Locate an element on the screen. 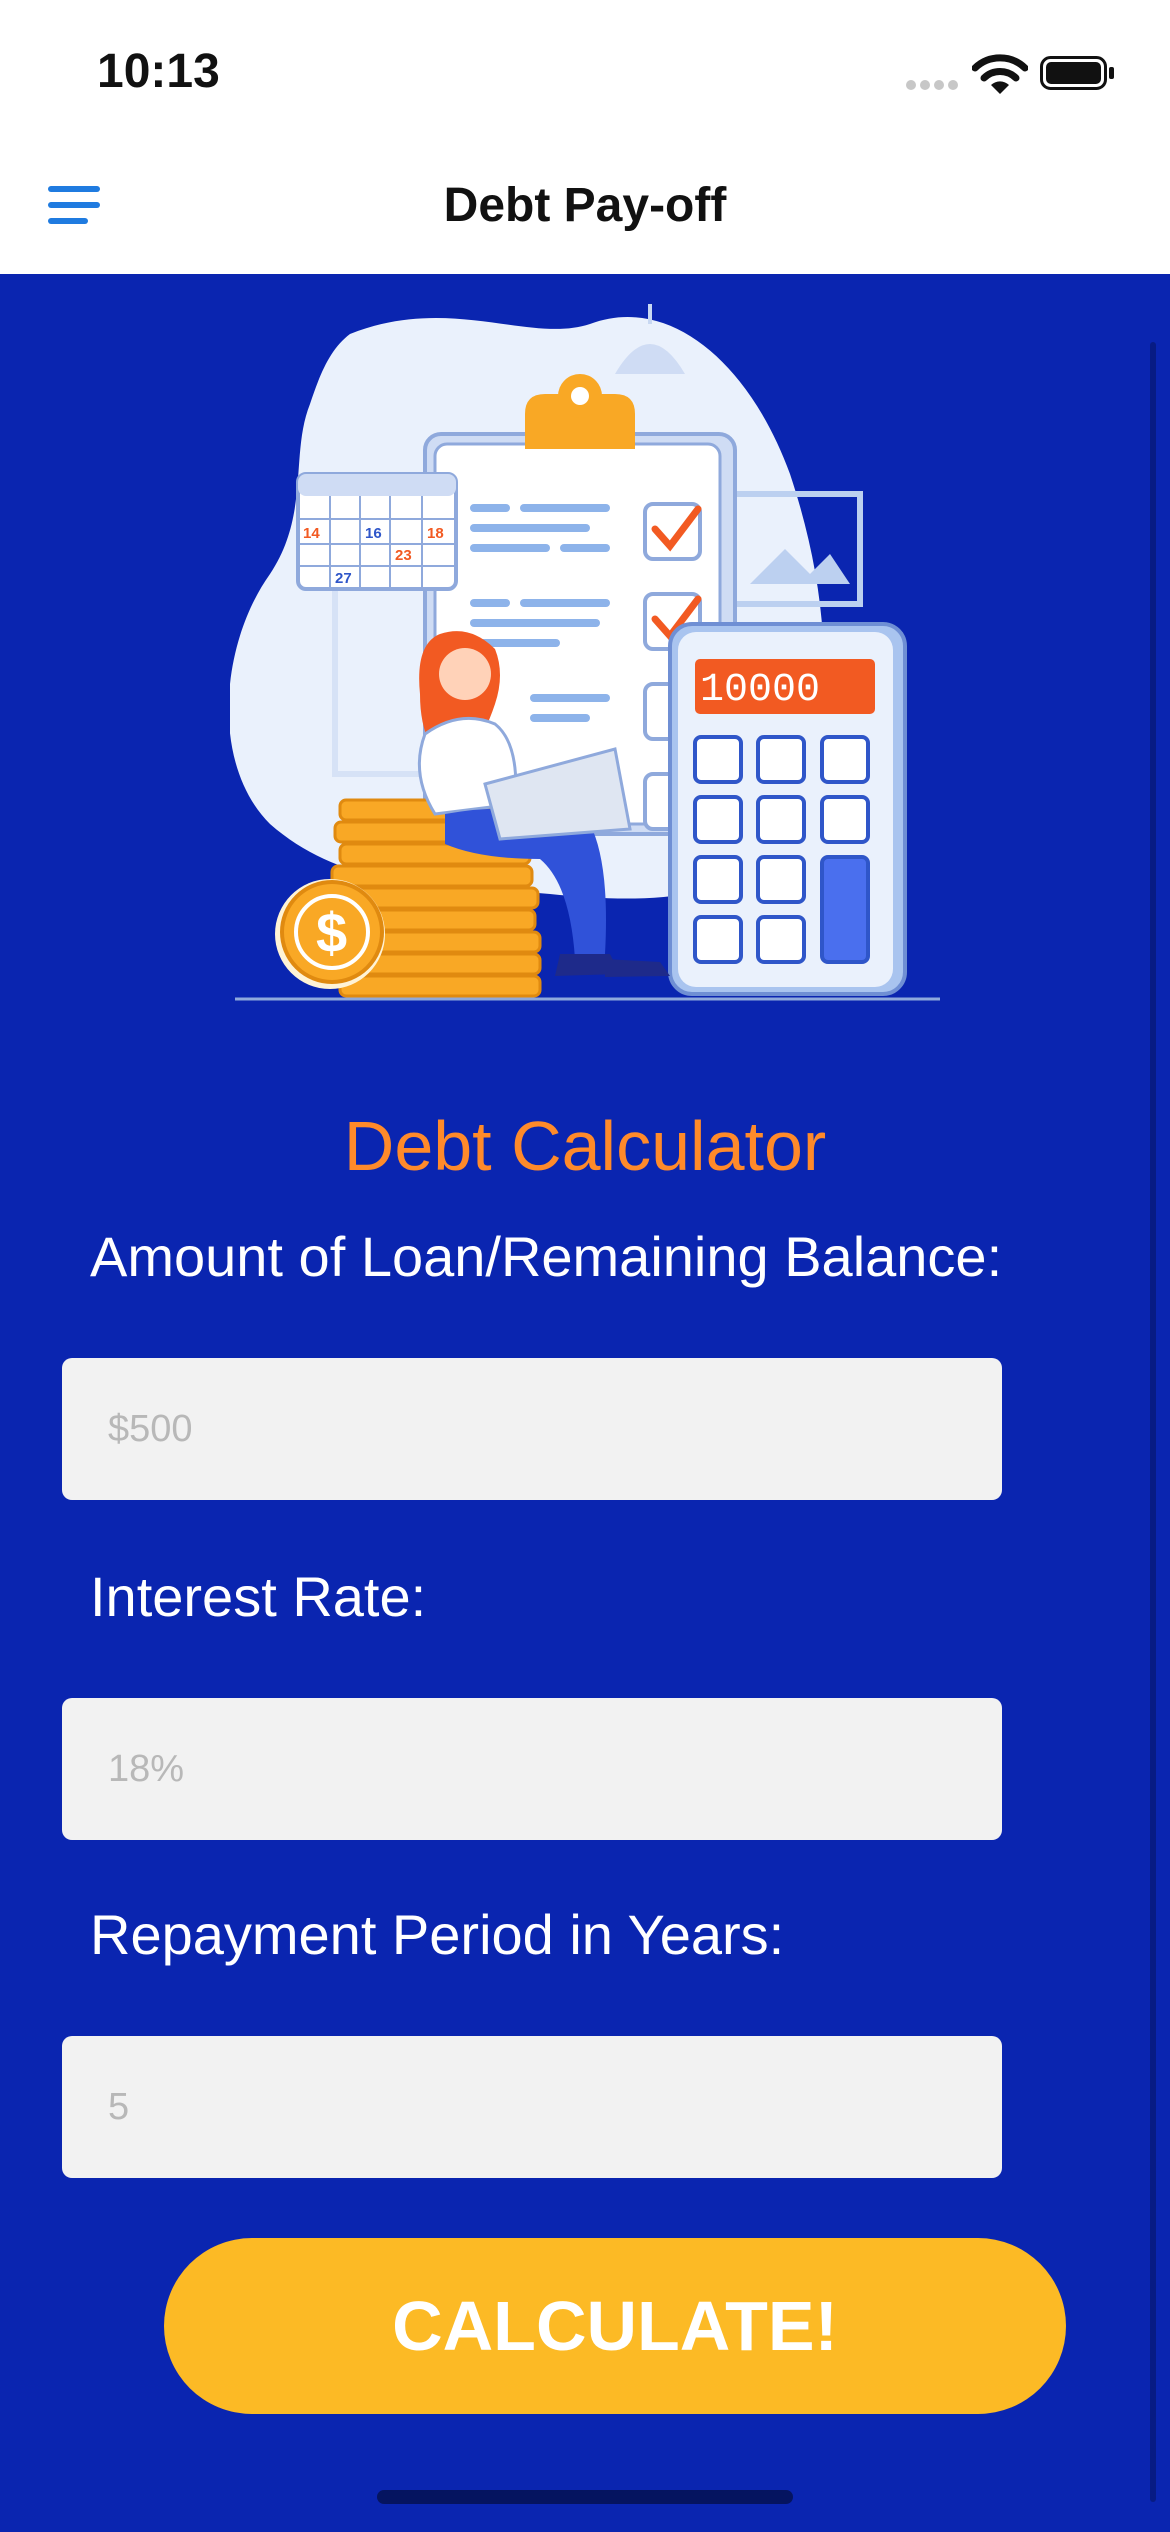  wifi-icon is located at coordinates (1000, 74).